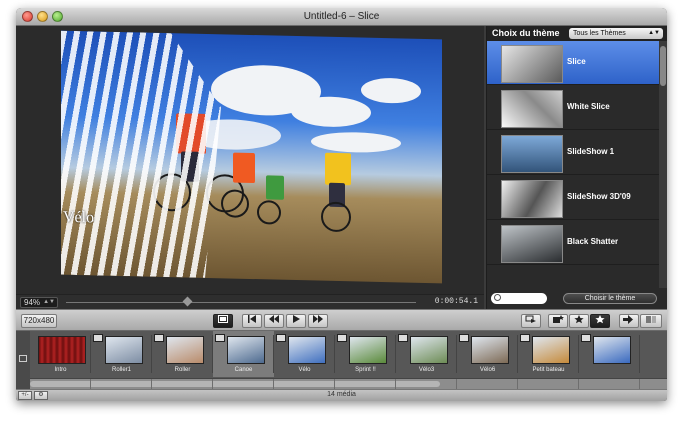 The width and height of the screenshot is (682, 423). Describe the element at coordinates (548, 370) in the screenshot. I see `clip-label: Petit bateau` at that location.